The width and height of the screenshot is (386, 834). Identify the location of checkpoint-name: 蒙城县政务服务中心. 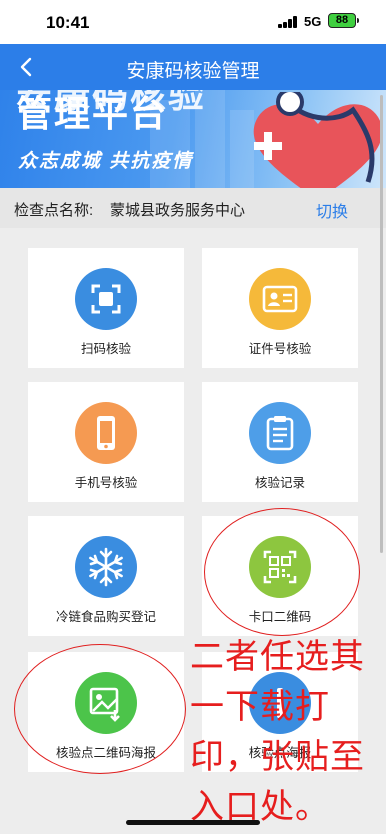
(178, 210).